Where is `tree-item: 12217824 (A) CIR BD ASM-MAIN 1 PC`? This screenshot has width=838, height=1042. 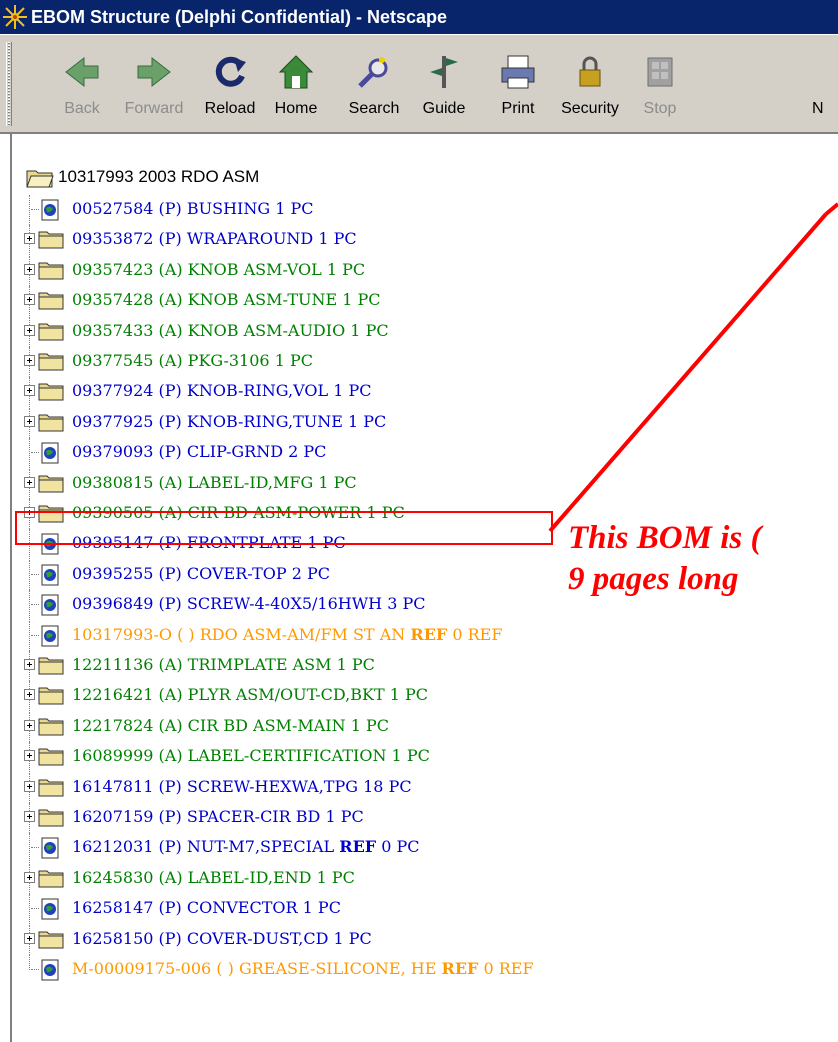
tree-item: 12217824 (A) CIR BD ASM-MAIN 1 PC is located at coordinates (412, 727).